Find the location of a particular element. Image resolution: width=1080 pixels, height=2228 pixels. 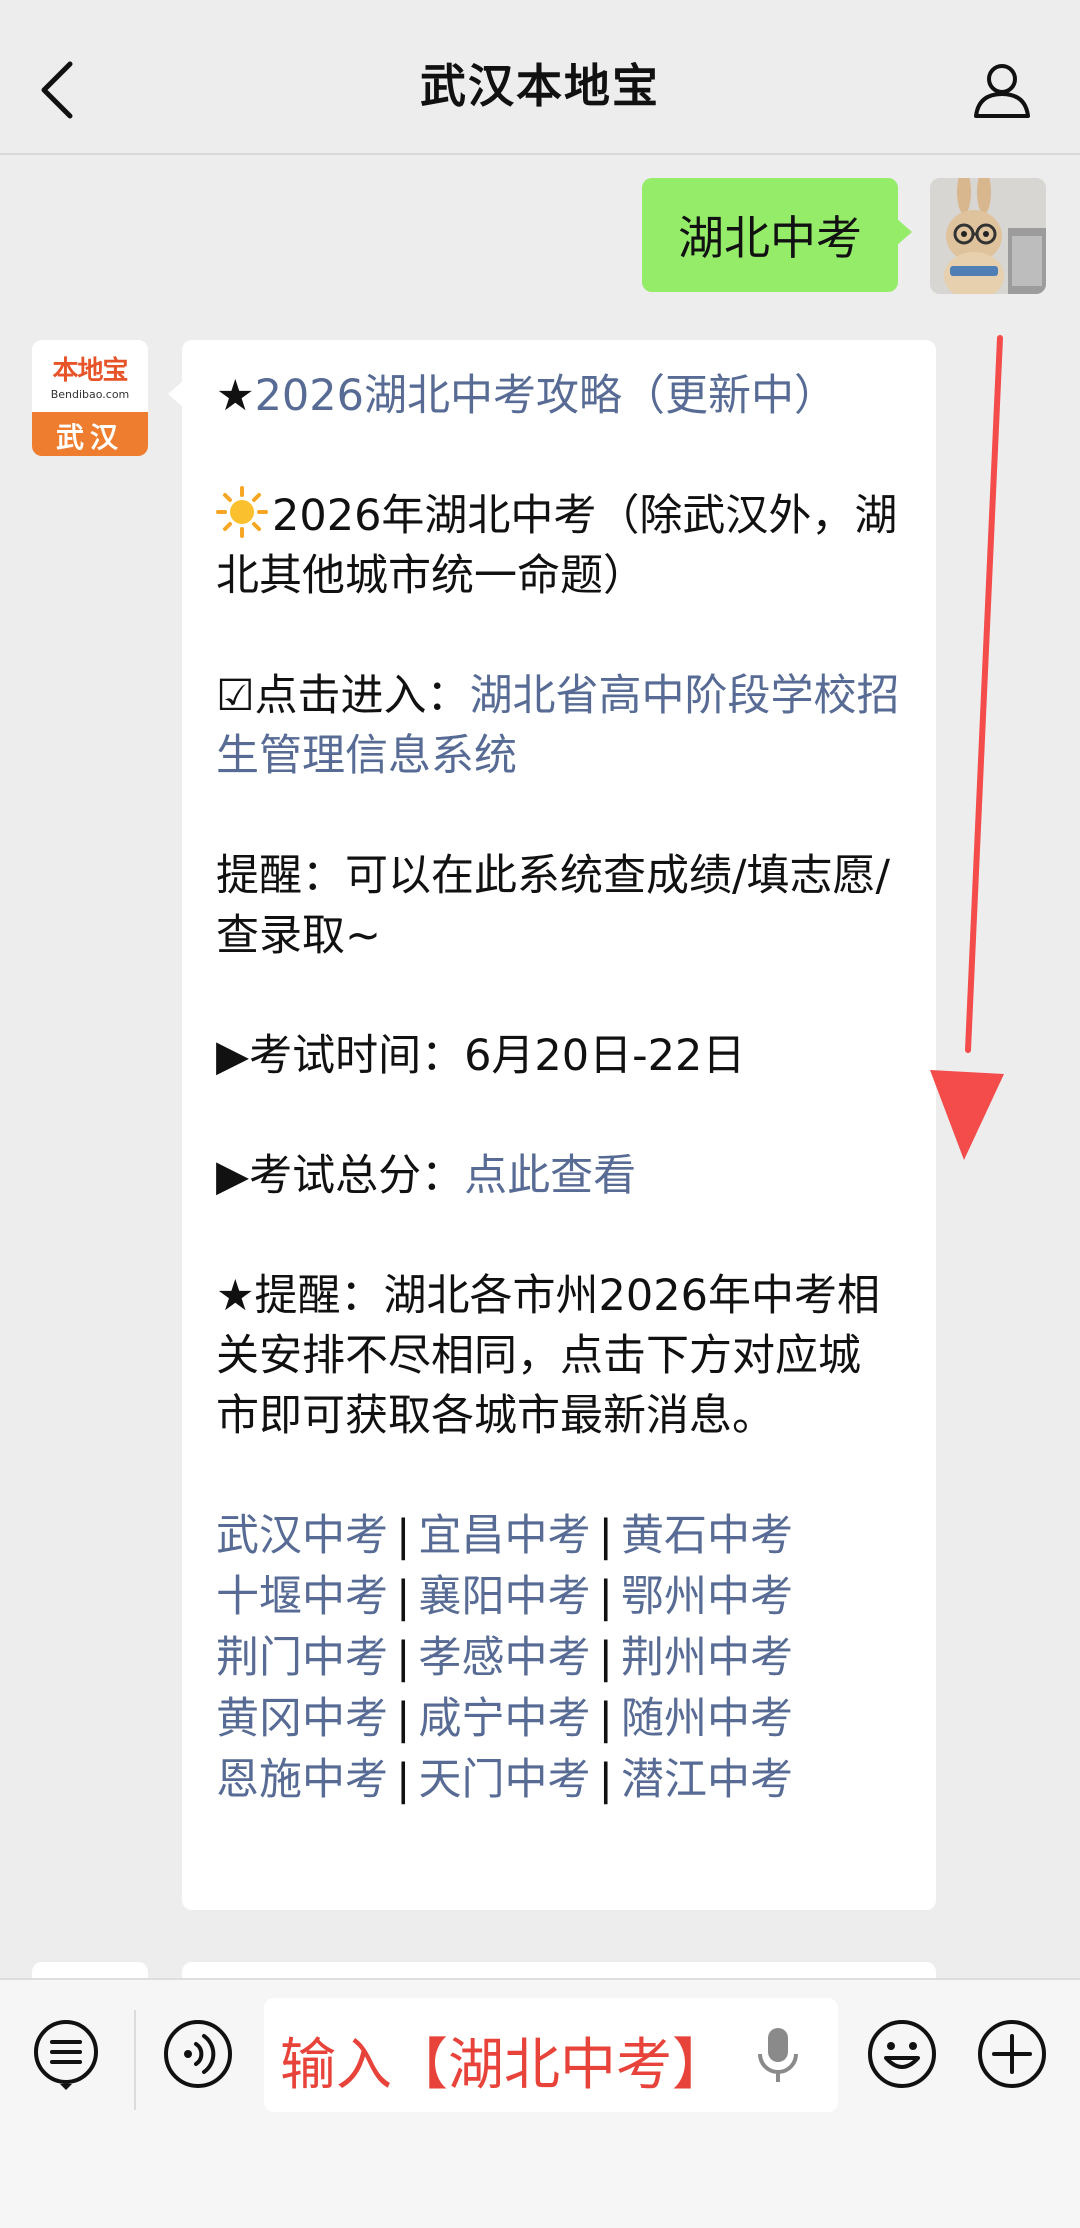

emoji-icon is located at coordinates (902, 2054).